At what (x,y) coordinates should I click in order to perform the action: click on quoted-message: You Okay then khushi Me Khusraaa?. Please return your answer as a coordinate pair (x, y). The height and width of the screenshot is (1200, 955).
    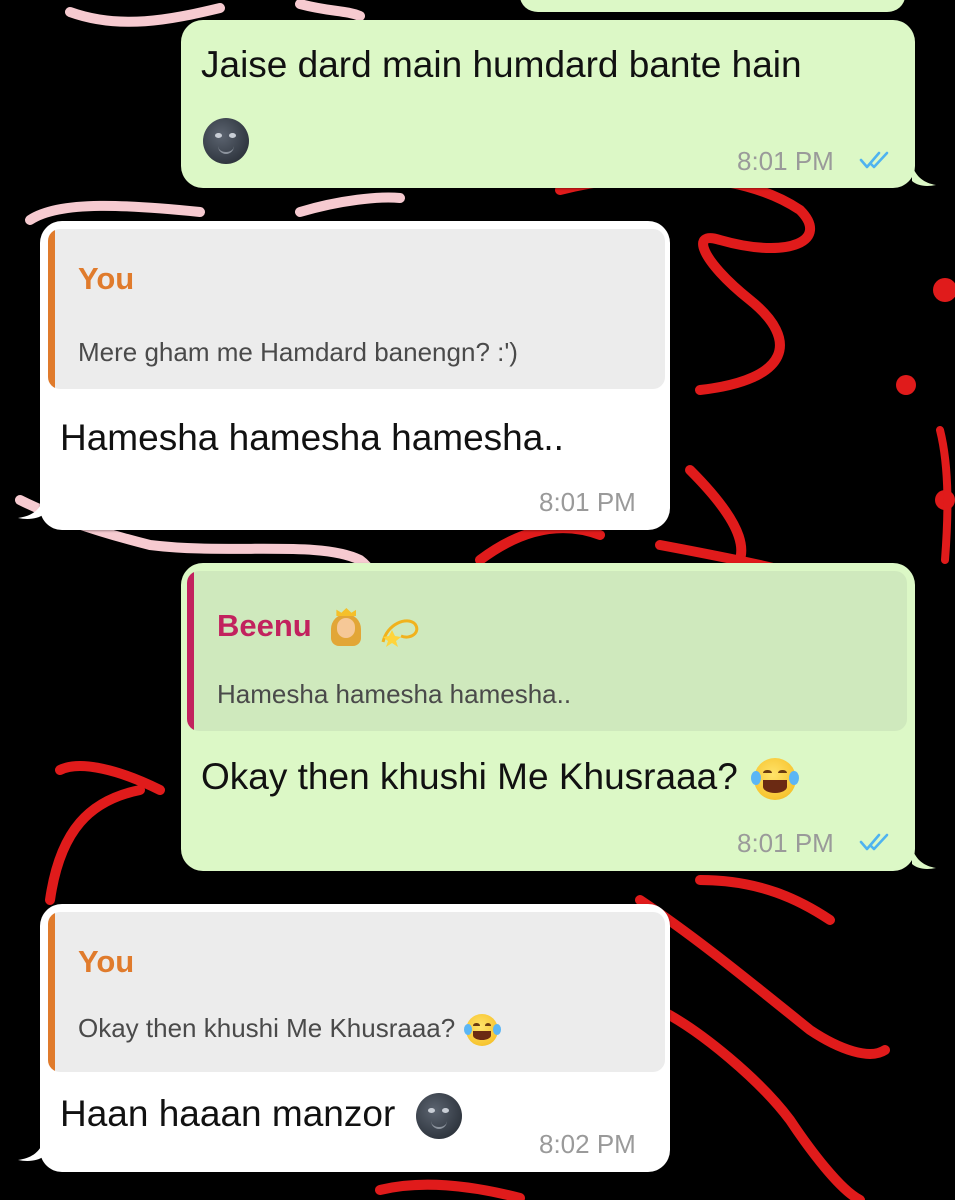
    Looking at the image, I should click on (356, 992).